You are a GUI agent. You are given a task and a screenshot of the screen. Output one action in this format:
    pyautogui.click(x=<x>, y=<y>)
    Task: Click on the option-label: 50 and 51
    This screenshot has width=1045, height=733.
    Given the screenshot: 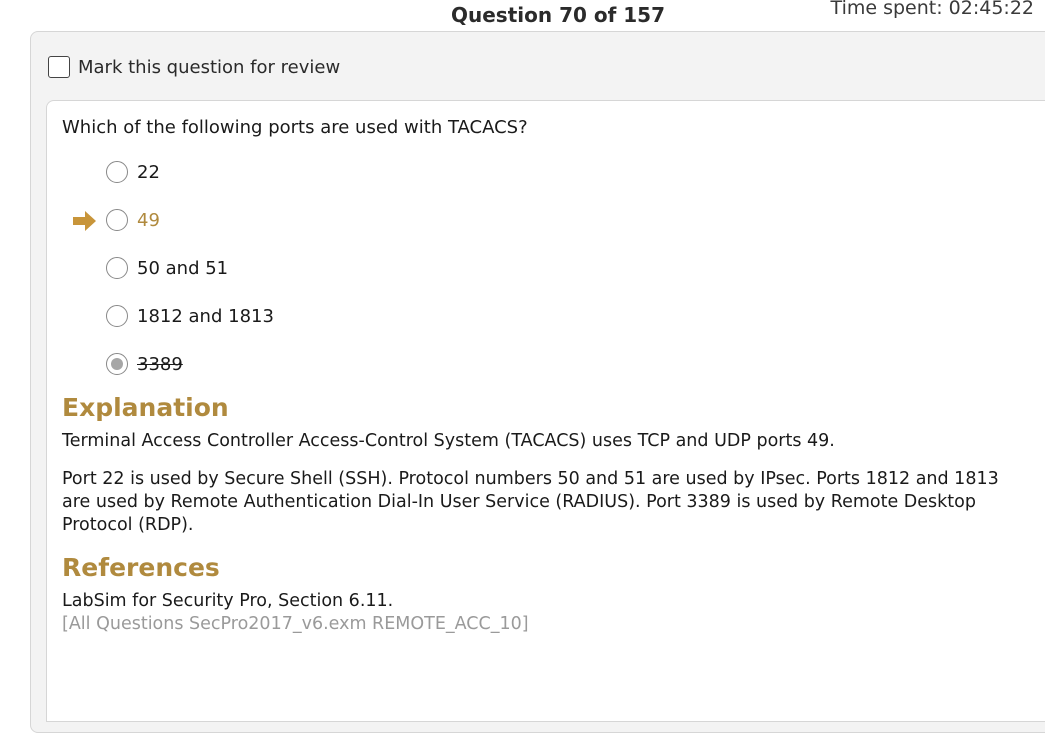 What is the action you would take?
    pyautogui.click(x=182, y=268)
    